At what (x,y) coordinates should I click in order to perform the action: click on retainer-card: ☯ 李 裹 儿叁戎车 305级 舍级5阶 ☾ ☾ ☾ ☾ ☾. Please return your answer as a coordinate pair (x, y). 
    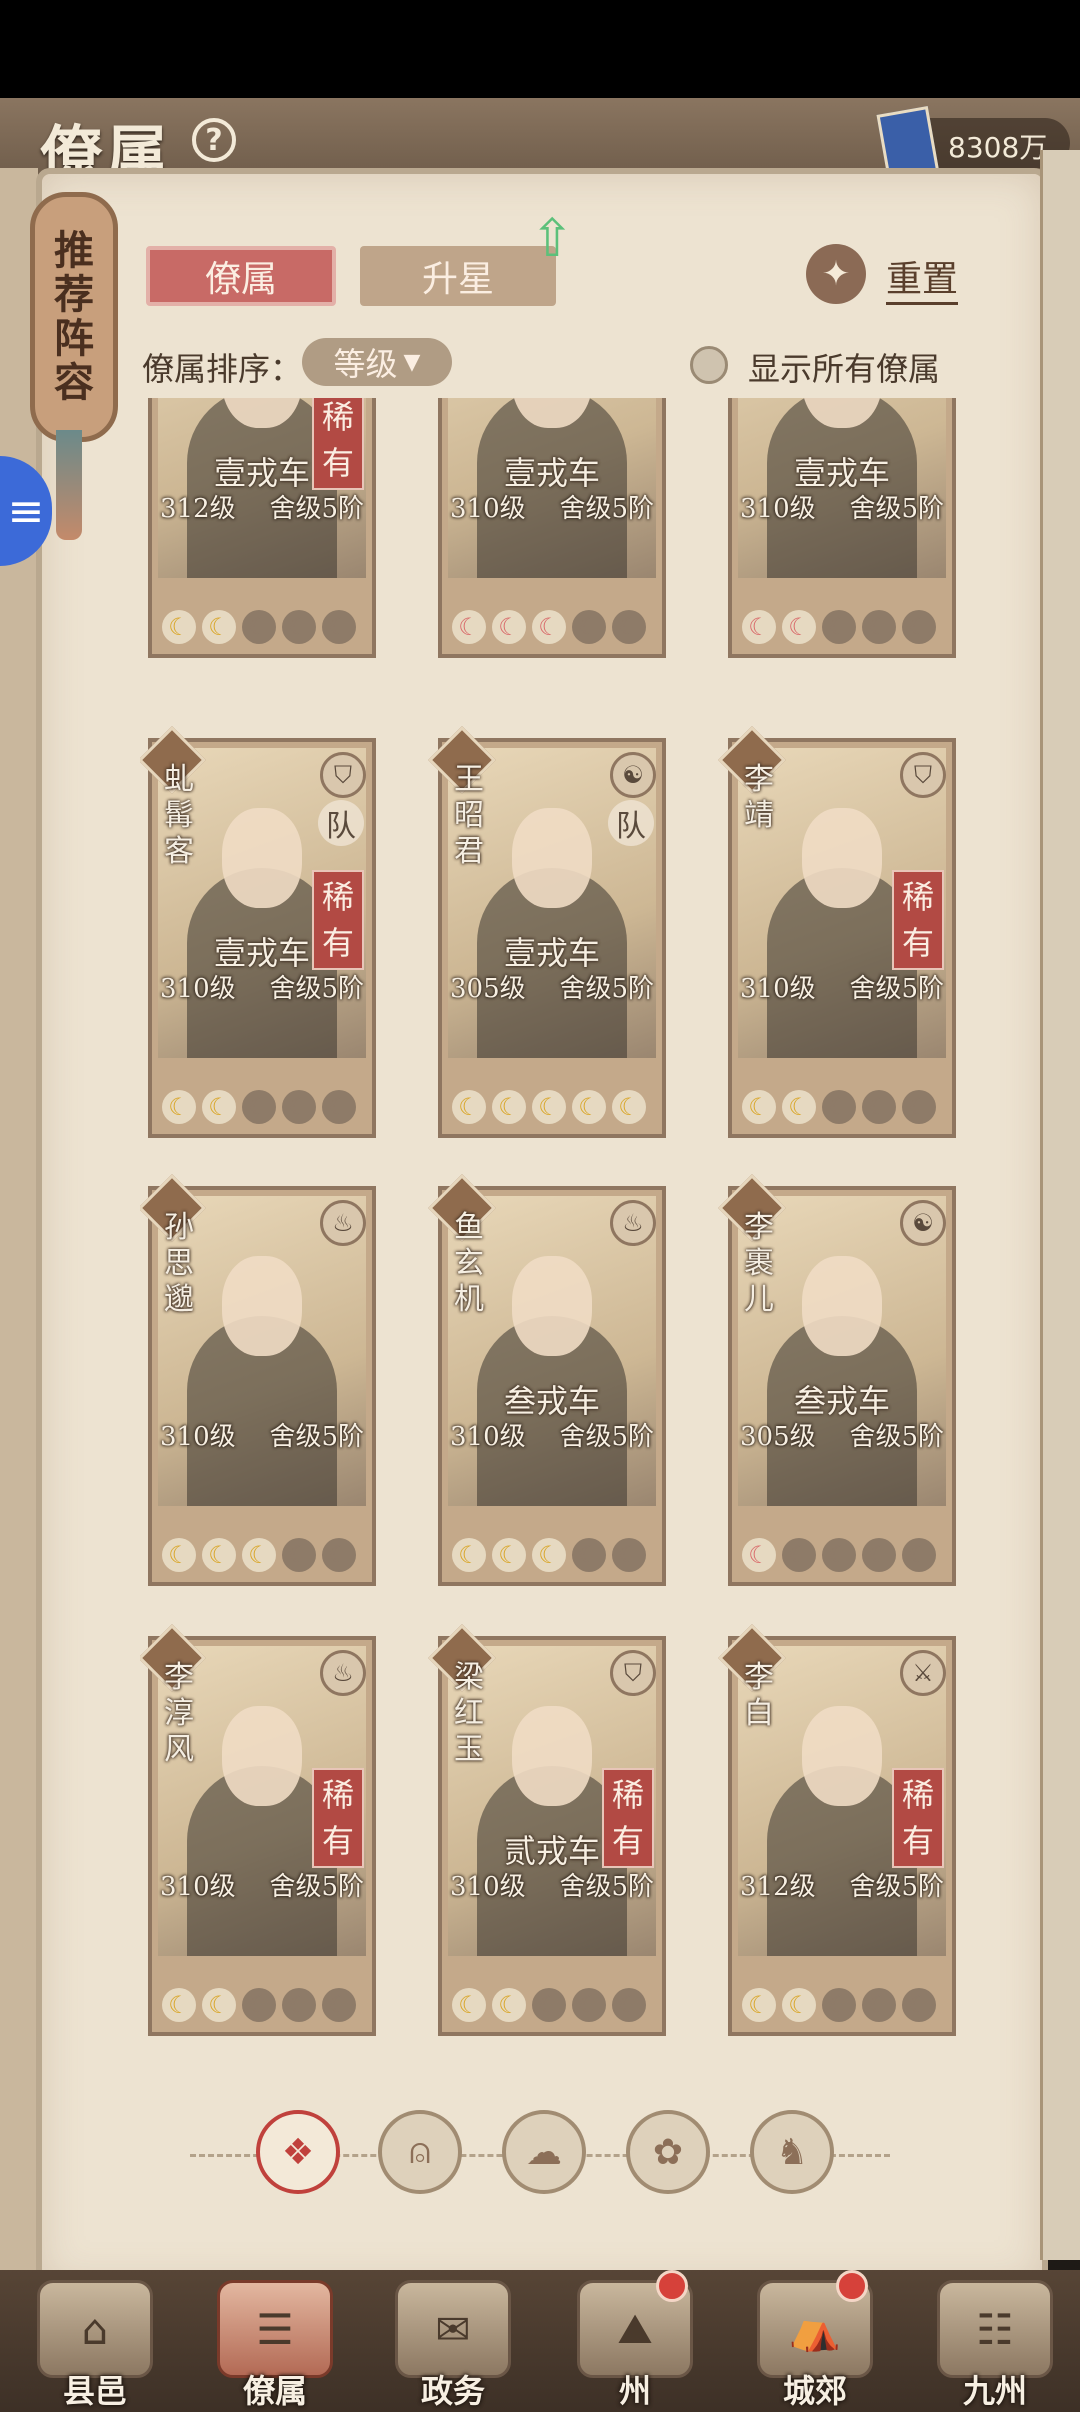
    Looking at the image, I should click on (837, 1380).